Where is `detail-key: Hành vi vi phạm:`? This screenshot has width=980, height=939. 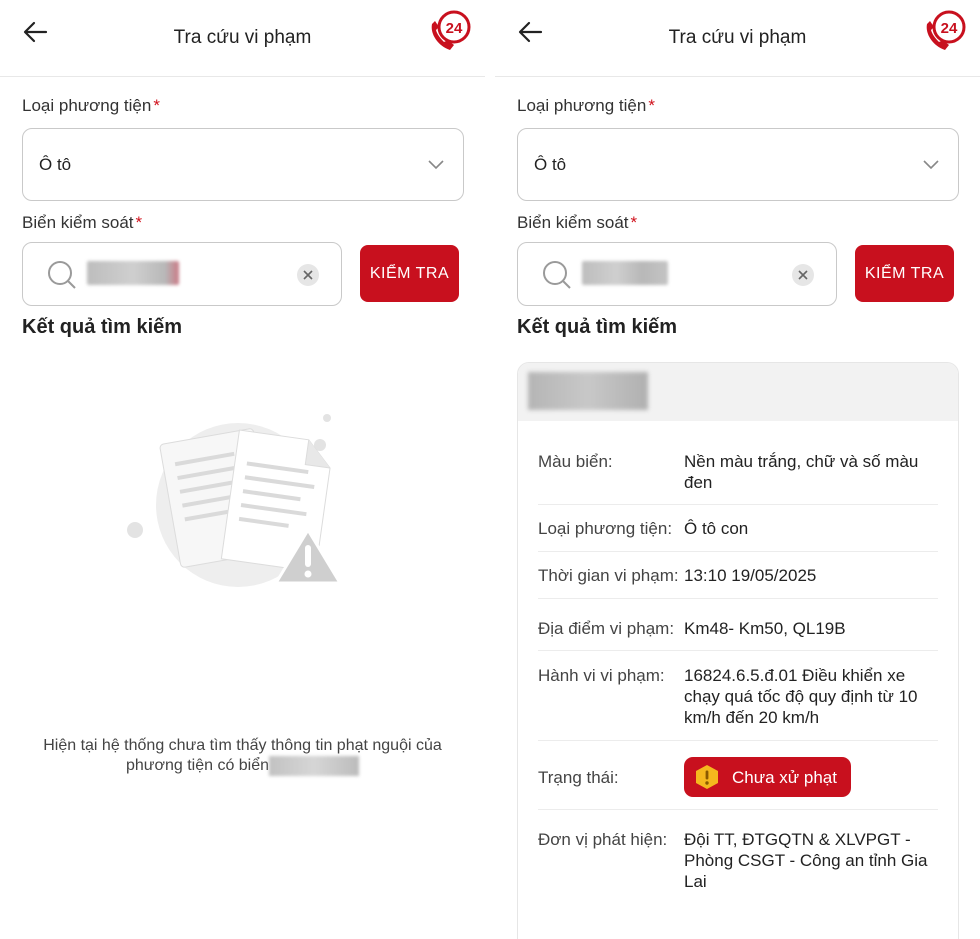
detail-key: Hành vi vi phạm: is located at coordinates (601, 675).